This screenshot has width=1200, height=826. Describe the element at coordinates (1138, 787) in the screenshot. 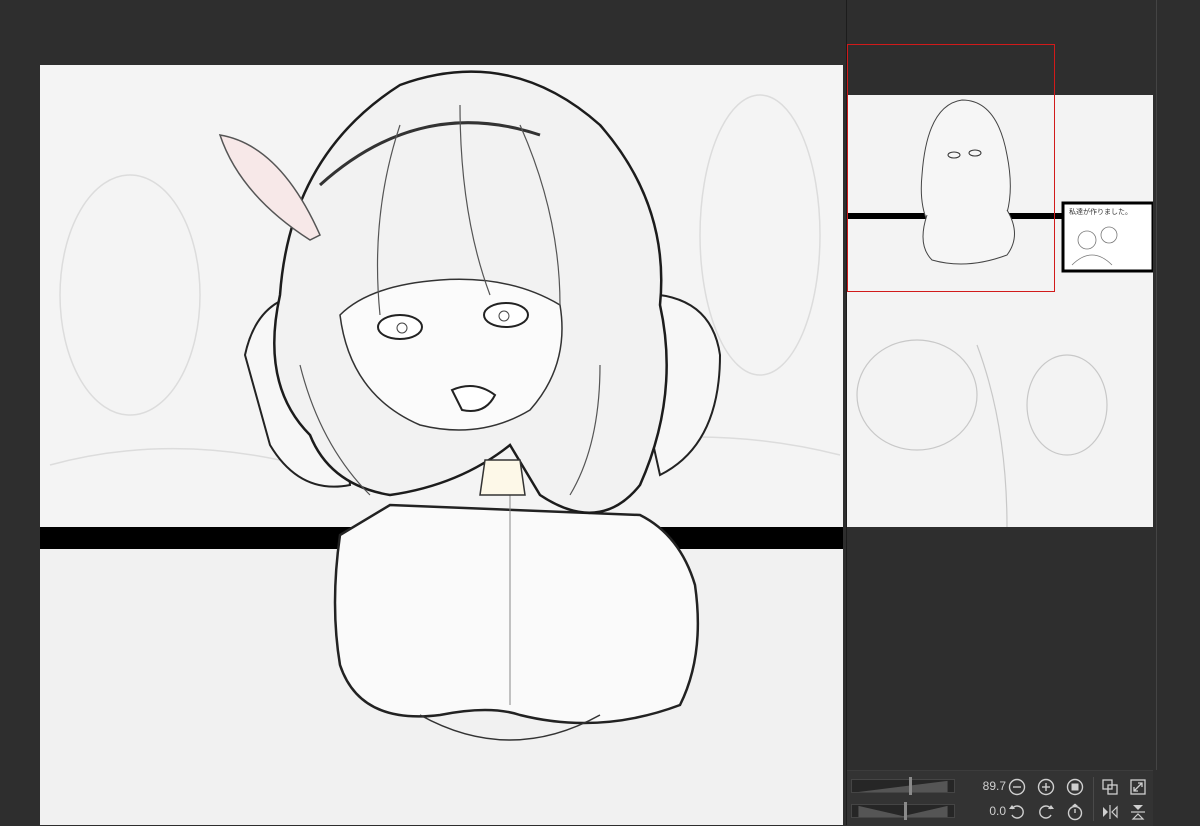

I see `expand-icon` at that location.